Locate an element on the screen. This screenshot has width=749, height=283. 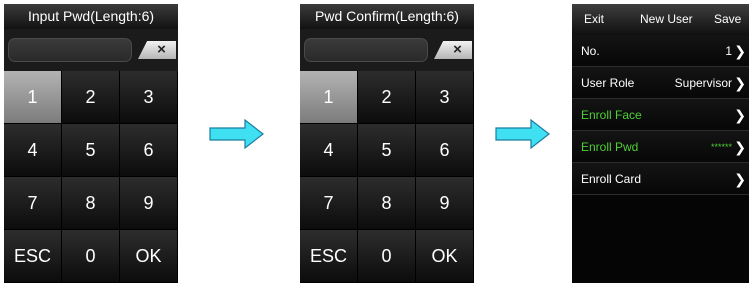
new-user-header: Exit New User Save is located at coordinates (660, 19).